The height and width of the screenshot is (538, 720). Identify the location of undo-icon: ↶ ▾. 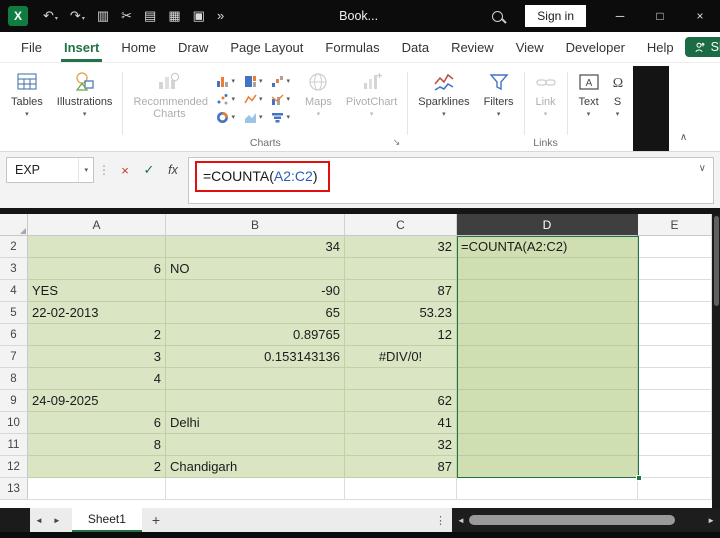
(50, 16).